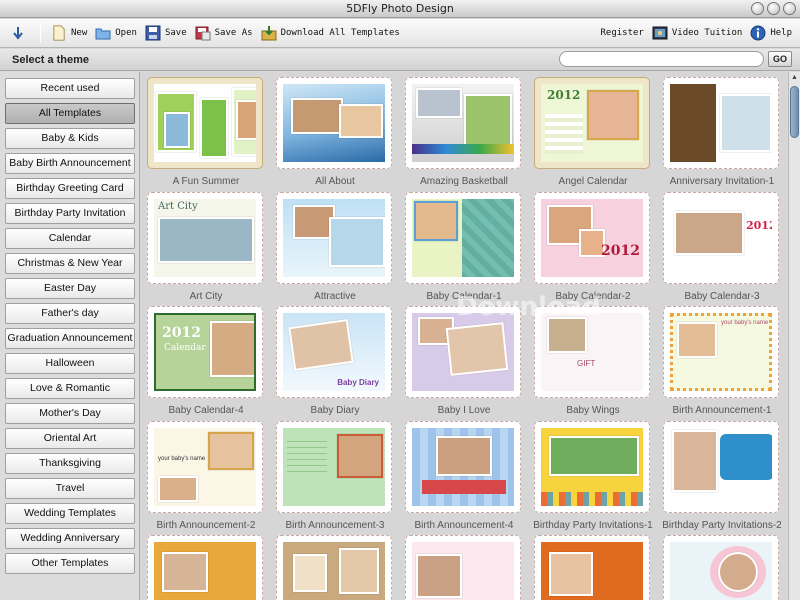 The image size is (800, 600). I want to click on go-button: GO, so click(780, 59).